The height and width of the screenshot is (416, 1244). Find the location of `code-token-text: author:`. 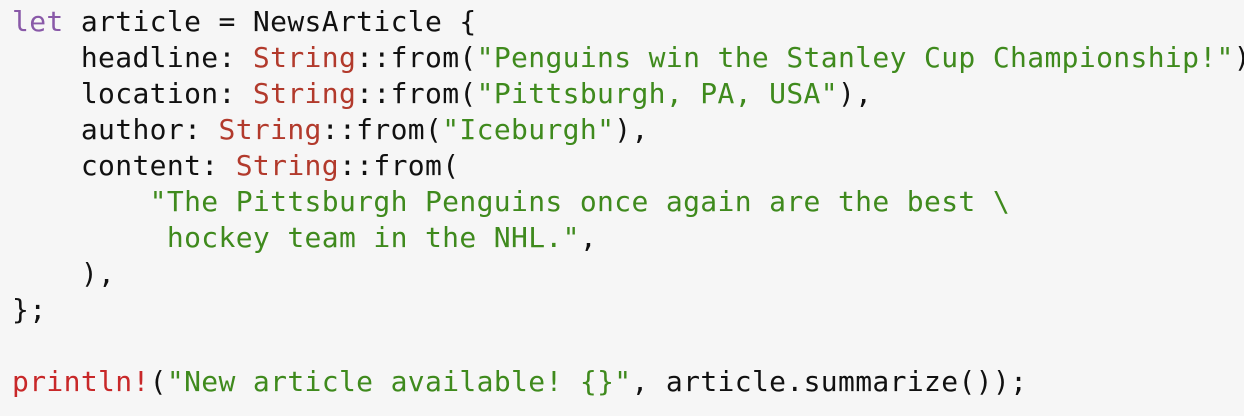

code-token-text: author: is located at coordinates (115, 129).